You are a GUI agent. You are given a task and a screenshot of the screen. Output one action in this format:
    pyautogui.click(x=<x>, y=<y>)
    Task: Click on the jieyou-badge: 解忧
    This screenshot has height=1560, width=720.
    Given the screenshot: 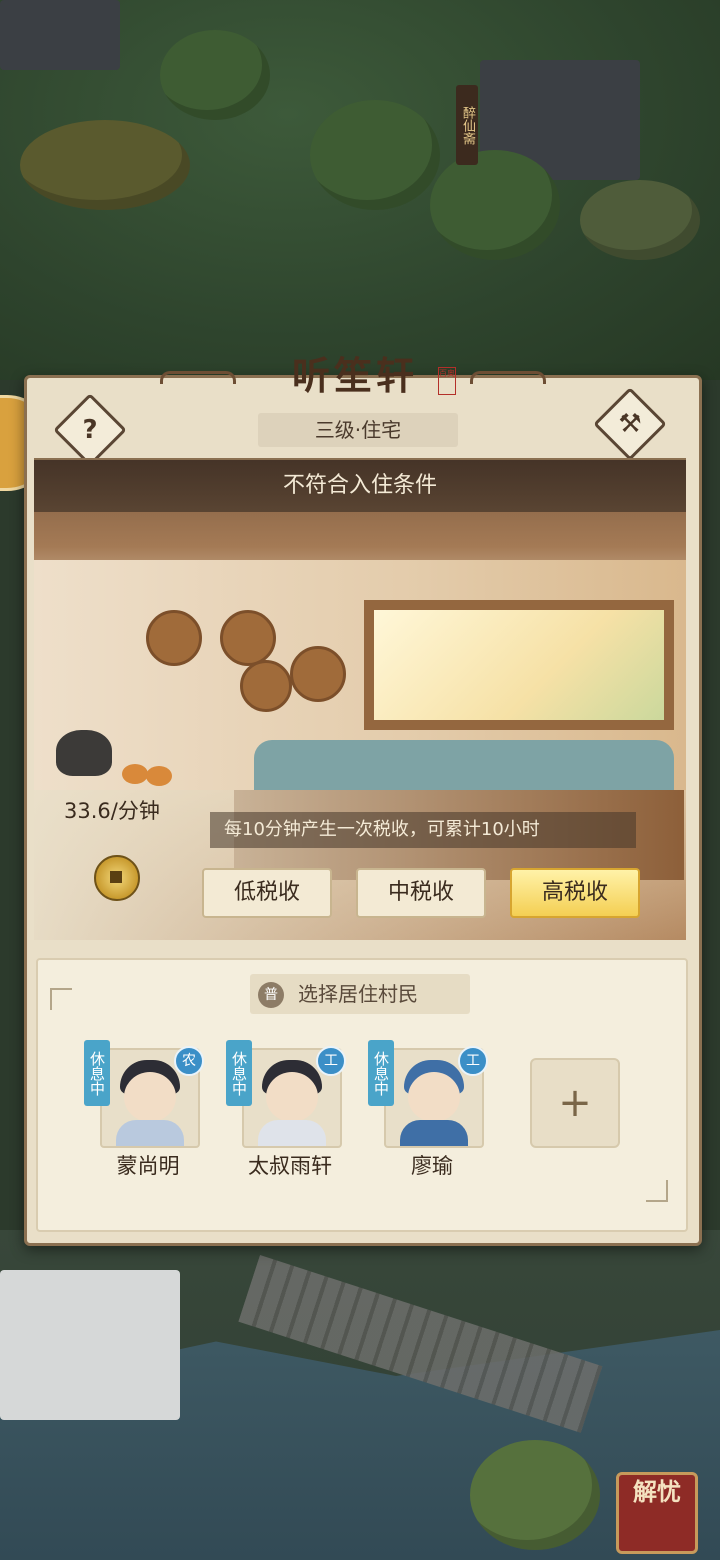 What is the action you would take?
    pyautogui.click(x=657, y=1513)
    